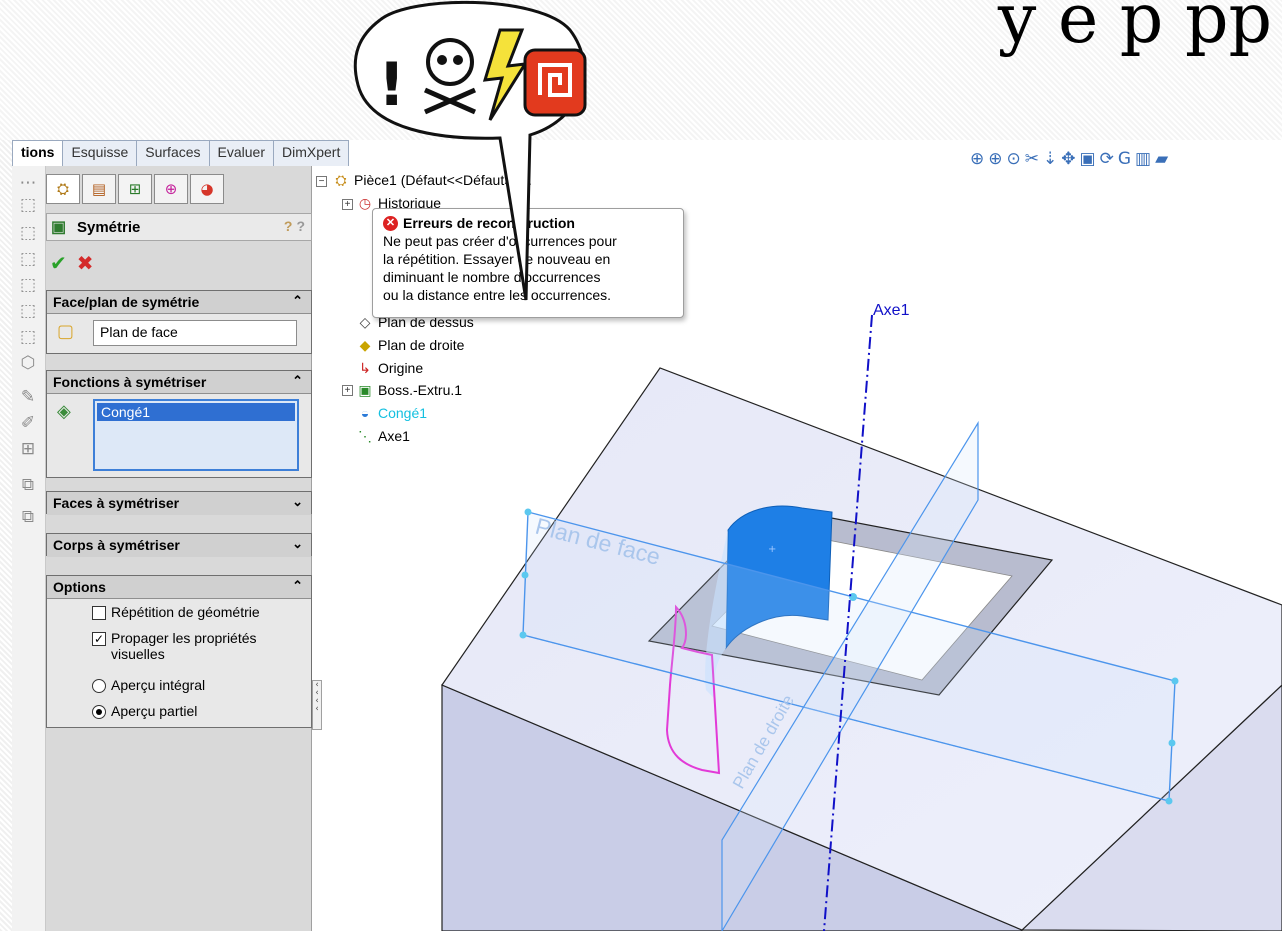 The height and width of the screenshot is (931, 1282). What do you see at coordinates (1124, 159) in the screenshot?
I see `appearance-icon: G` at bounding box center [1124, 159].